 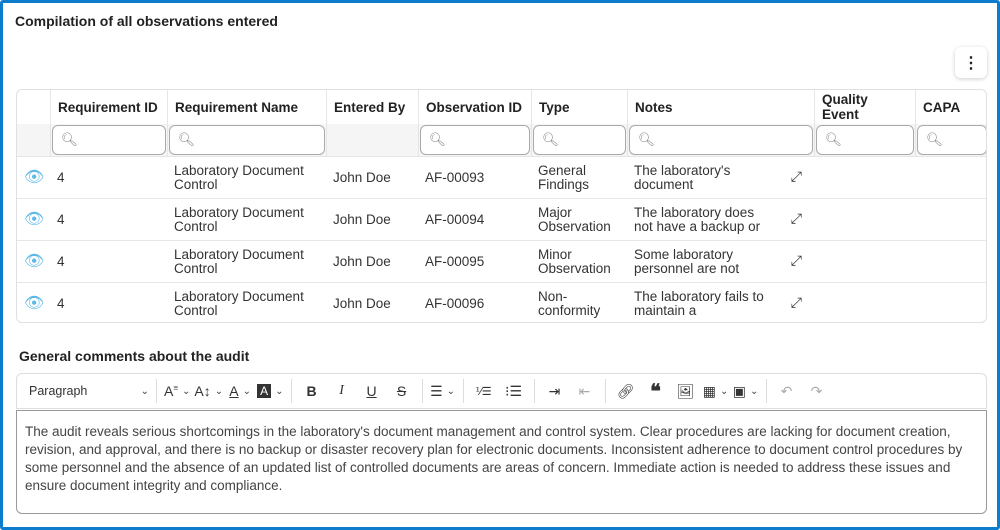 I want to click on underline-icon: U, so click(x=371, y=391).